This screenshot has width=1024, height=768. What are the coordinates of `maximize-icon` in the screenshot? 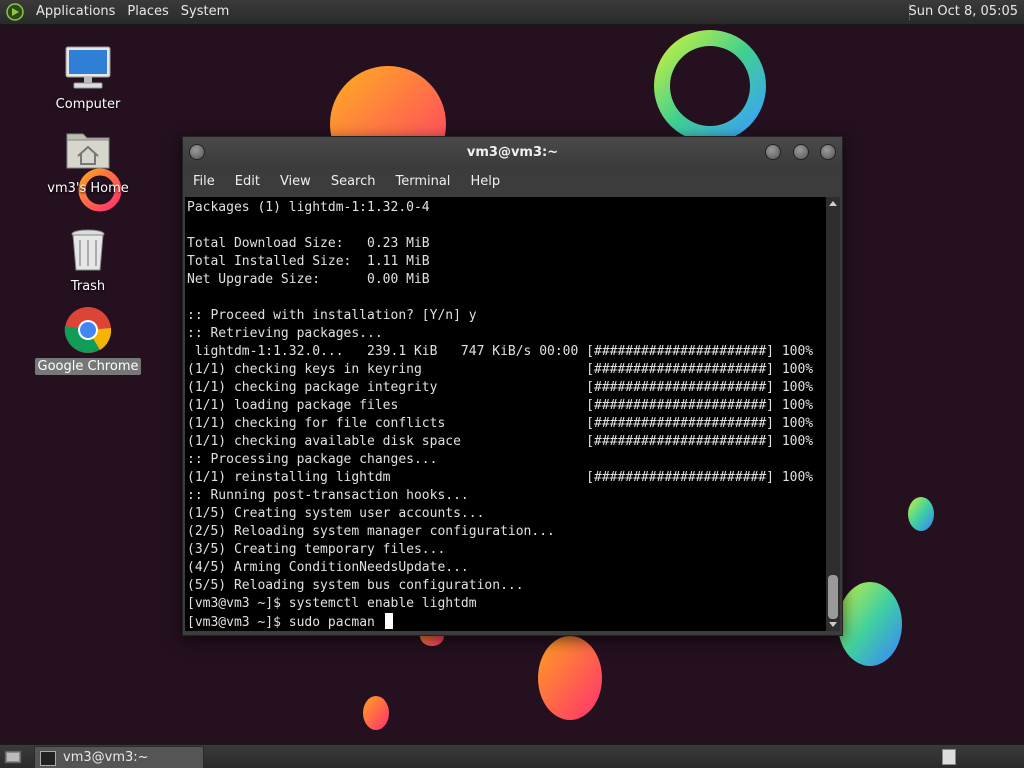 It's located at (801, 152).